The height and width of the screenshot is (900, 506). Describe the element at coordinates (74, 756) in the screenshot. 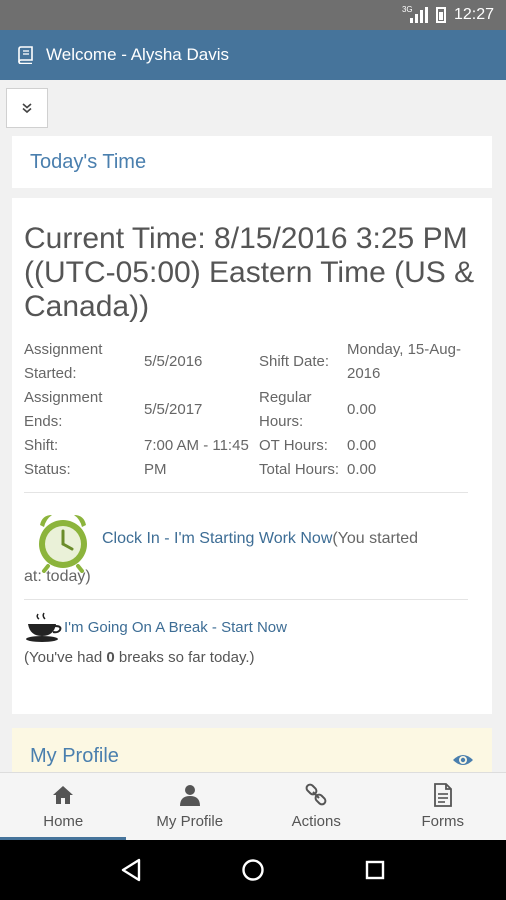

I see `my-profile-title: My Profile` at that location.